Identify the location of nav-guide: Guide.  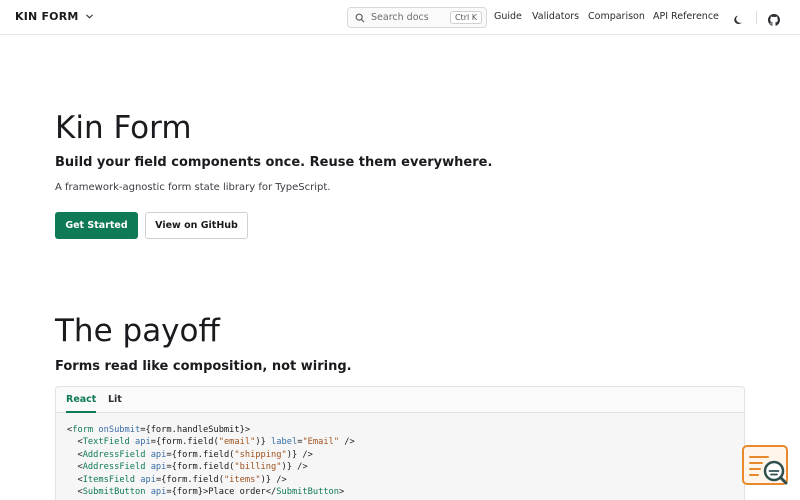
(508, 16).